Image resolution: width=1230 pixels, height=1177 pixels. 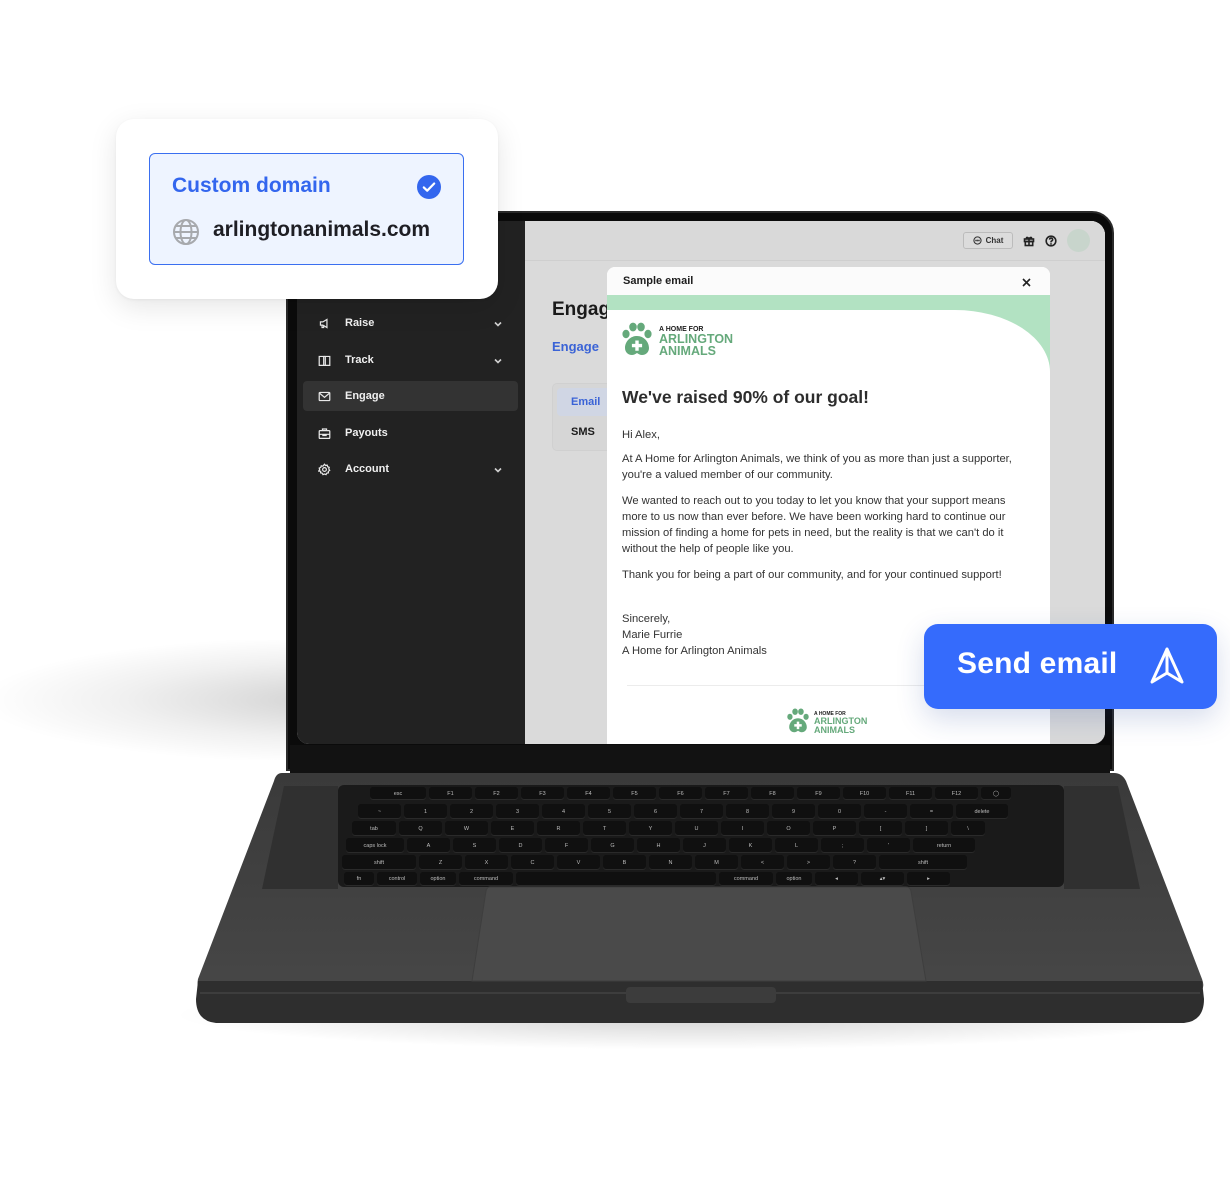 I want to click on sidebar-item-label: Account, so click(x=367, y=469).